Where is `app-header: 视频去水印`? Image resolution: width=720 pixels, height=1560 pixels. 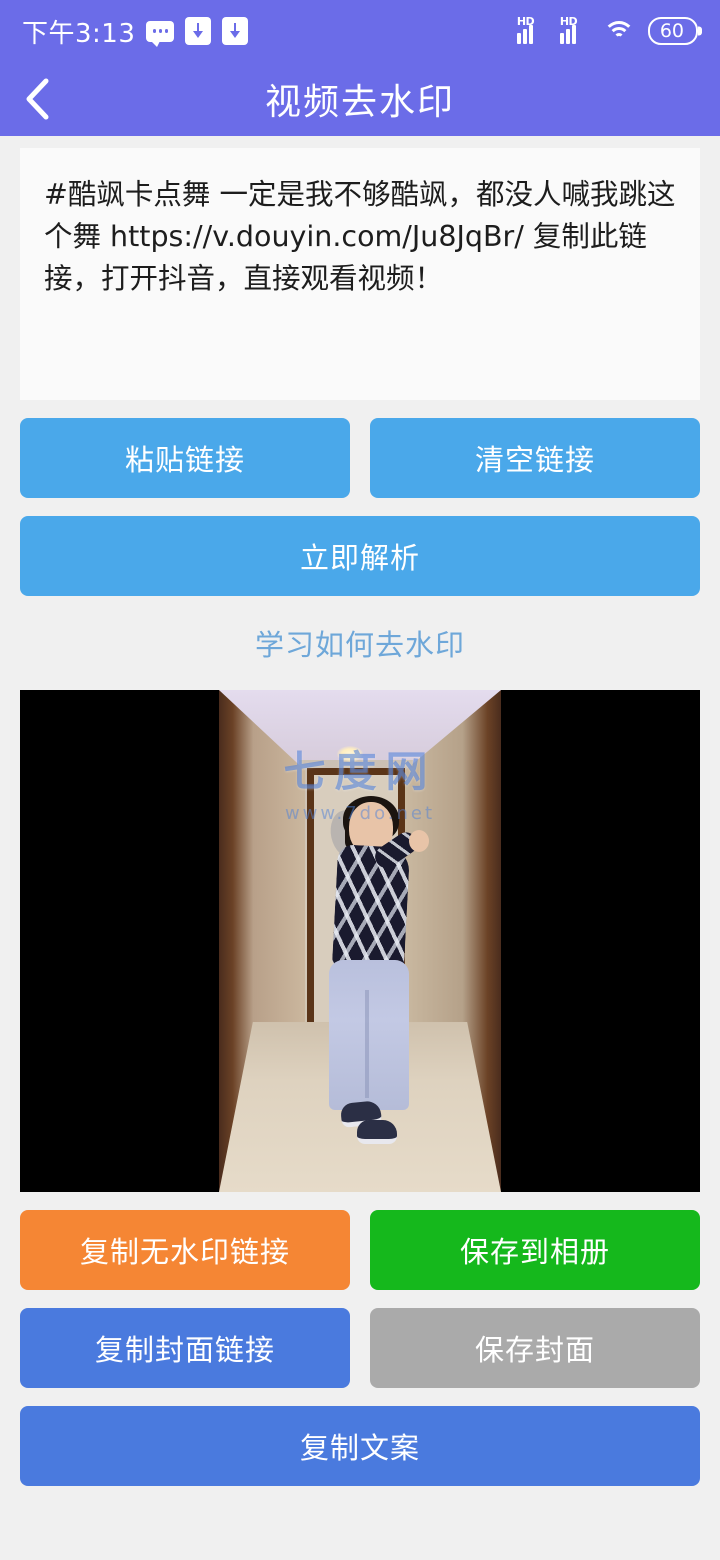 app-header: 视频去水印 is located at coordinates (360, 99).